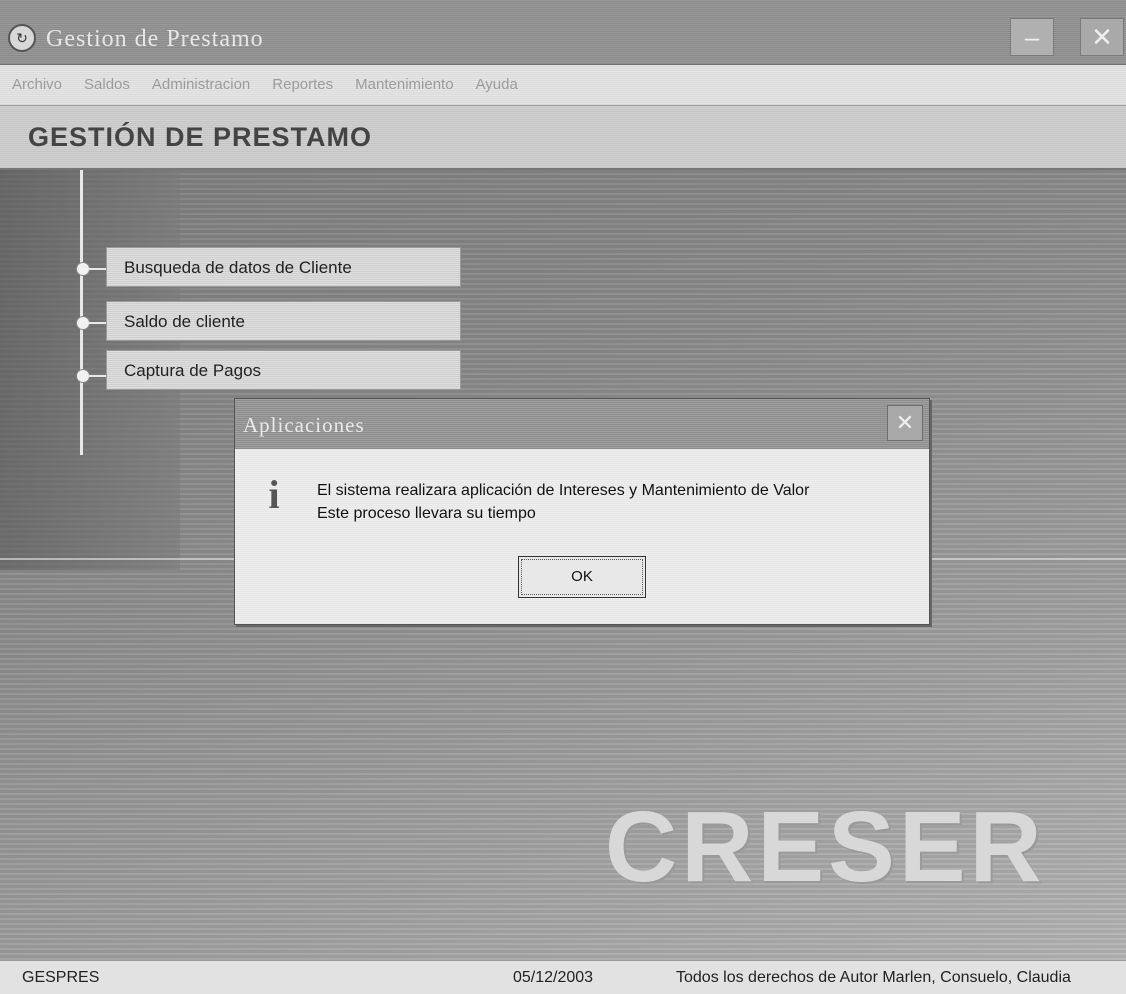 Image resolution: width=1126 pixels, height=994 pixels. What do you see at coordinates (200, 80) in the screenshot?
I see `menu-administracion: Administracion` at bounding box center [200, 80].